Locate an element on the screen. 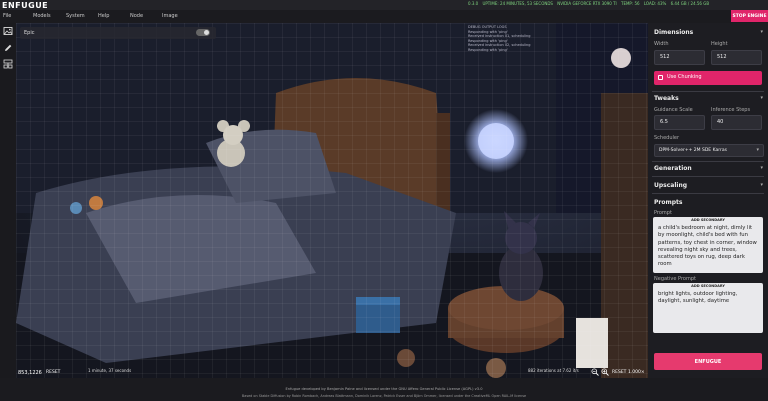 Image resolution: width=768 pixels, height=401 pixels. tweaks-header: Tweaks is located at coordinates (666, 98).